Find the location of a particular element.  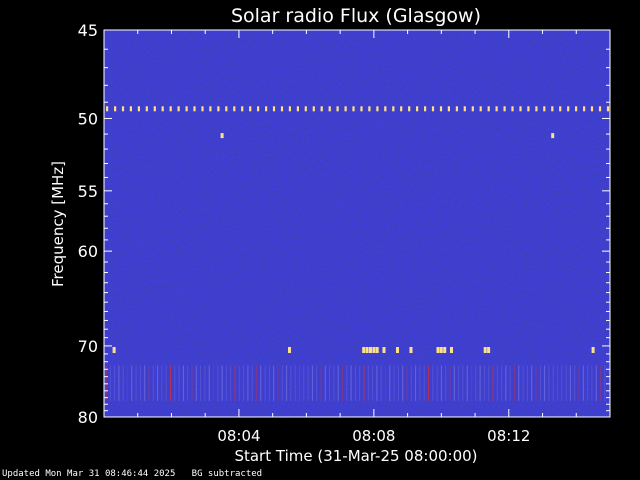

x-axis-label: Start Time (31-Mar-25 08:00:00) is located at coordinates (355, 456).